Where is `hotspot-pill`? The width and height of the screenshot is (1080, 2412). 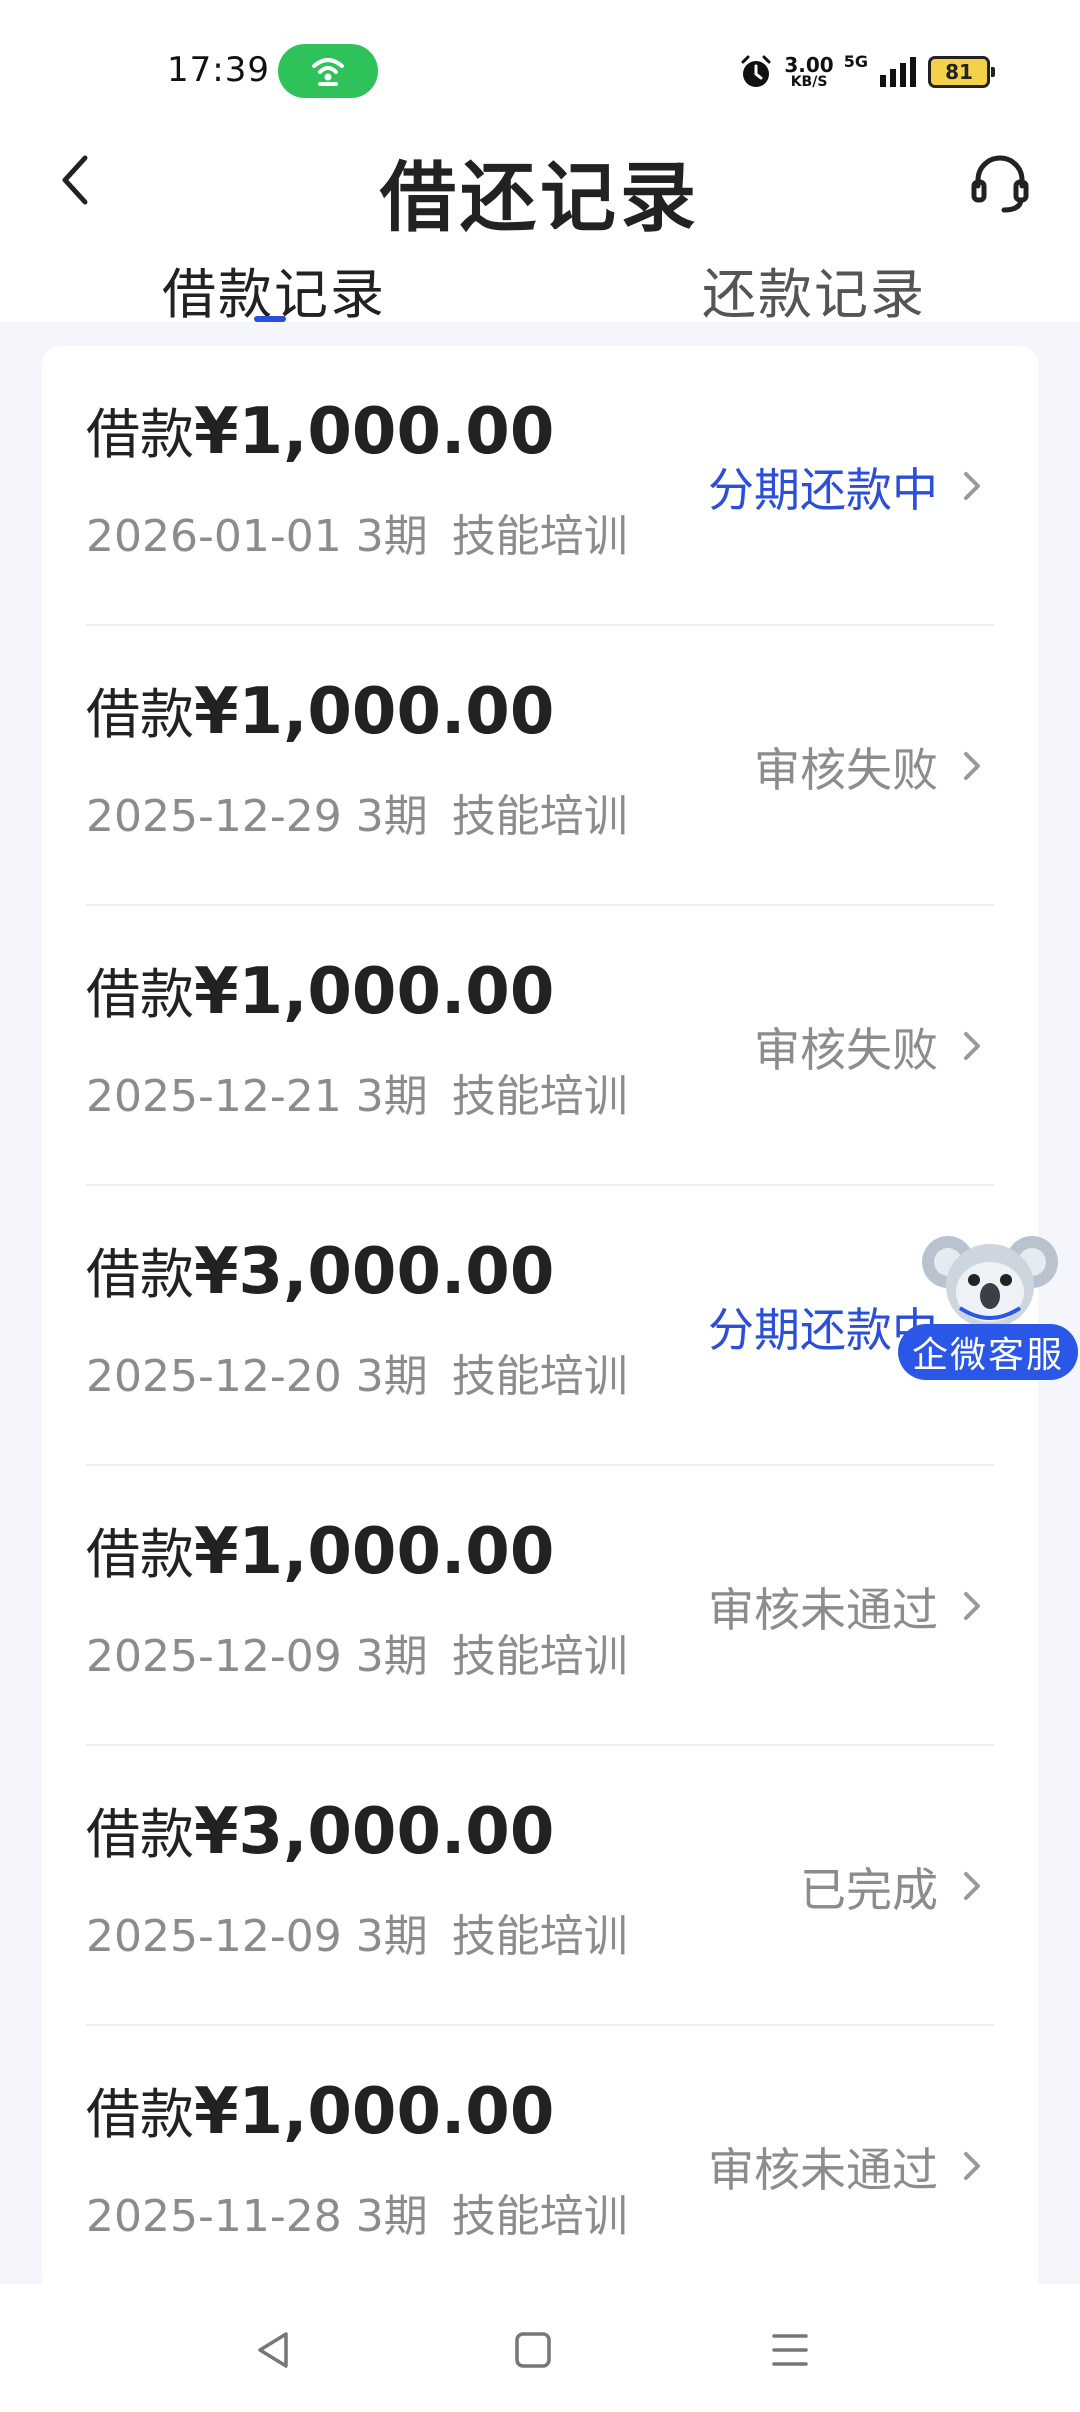
hotspot-pill is located at coordinates (328, 71).